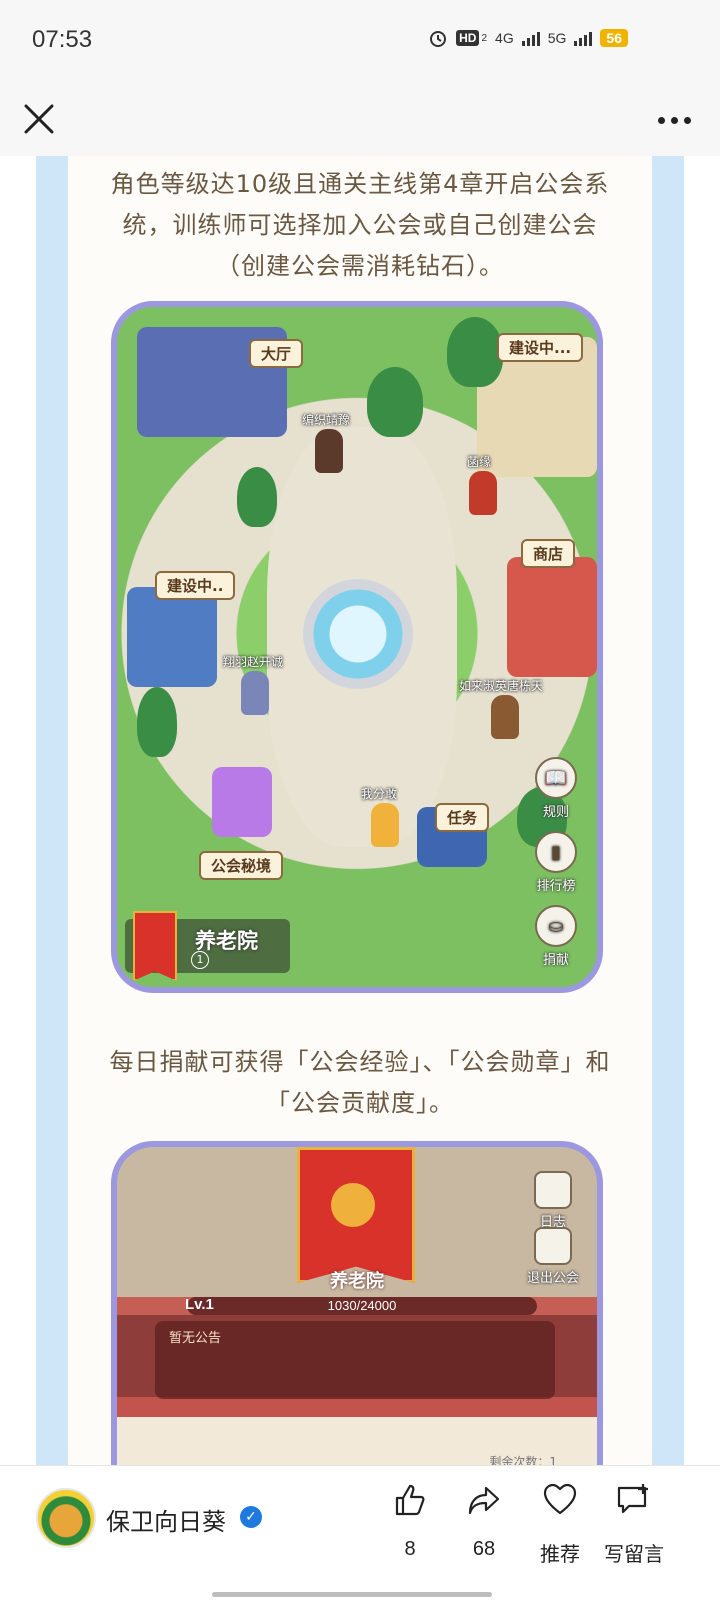  I want to click on rules-button: 📖 规则, so click(556, 788).